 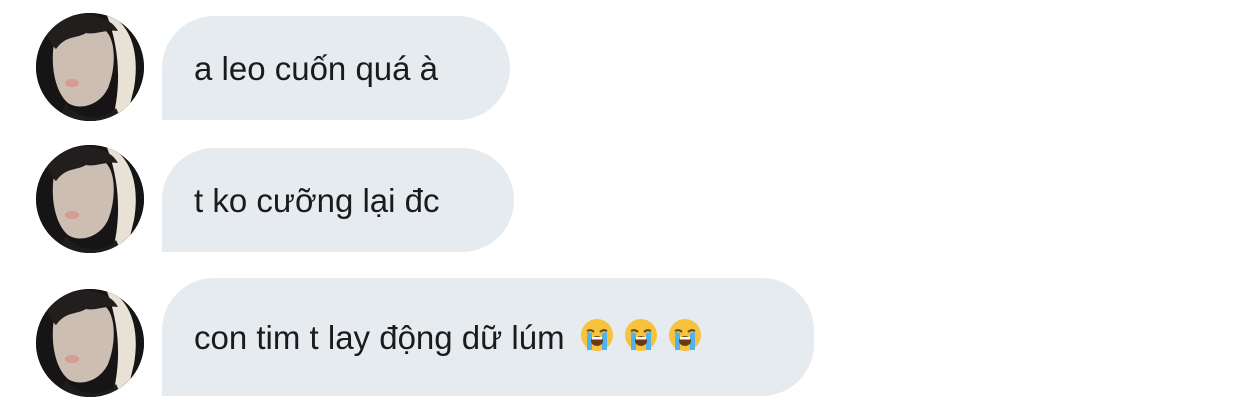 What do you see at coordinates (317, 200) in the screenshot?
I see `message-text: t ko cưỡng lại đc` at bounding box center [317, 200].